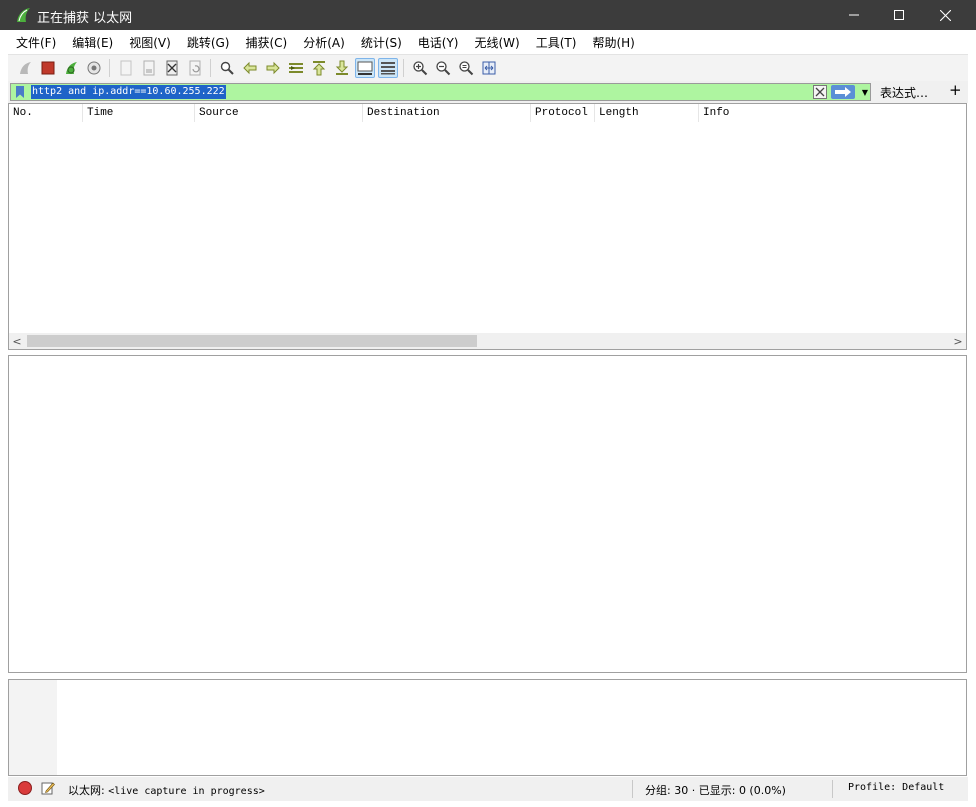  What do you see at coordinates (92, 42) in the screenshot?
I see `menu-edit: 编辑(E)` at bounding box center [92, 42].